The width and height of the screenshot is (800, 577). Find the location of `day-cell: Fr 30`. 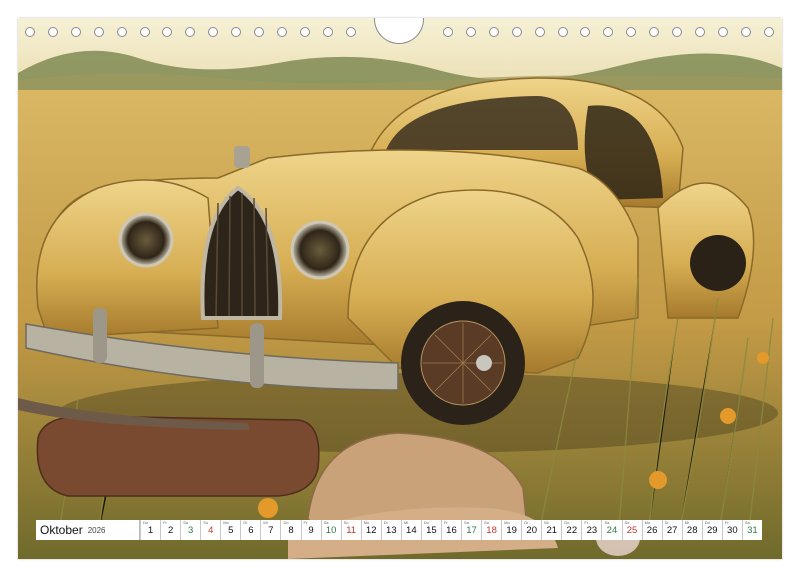

day-cell: Fr 30 is located at coordinates (731, 530).